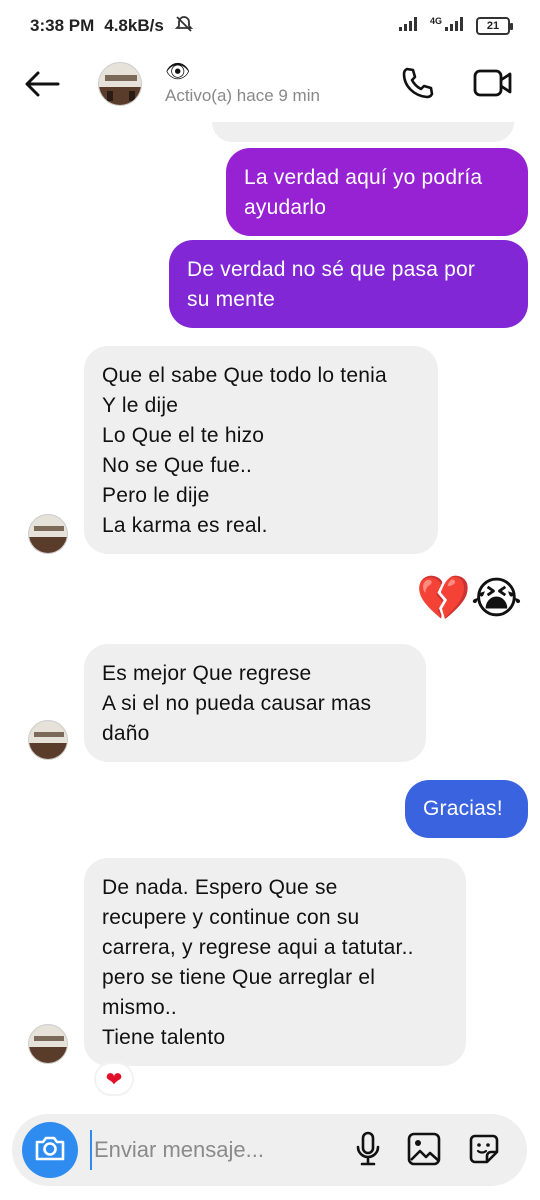 This screenshot has height=1200, width=540. I want to click on back-arrow-icon, so click(42, 86).